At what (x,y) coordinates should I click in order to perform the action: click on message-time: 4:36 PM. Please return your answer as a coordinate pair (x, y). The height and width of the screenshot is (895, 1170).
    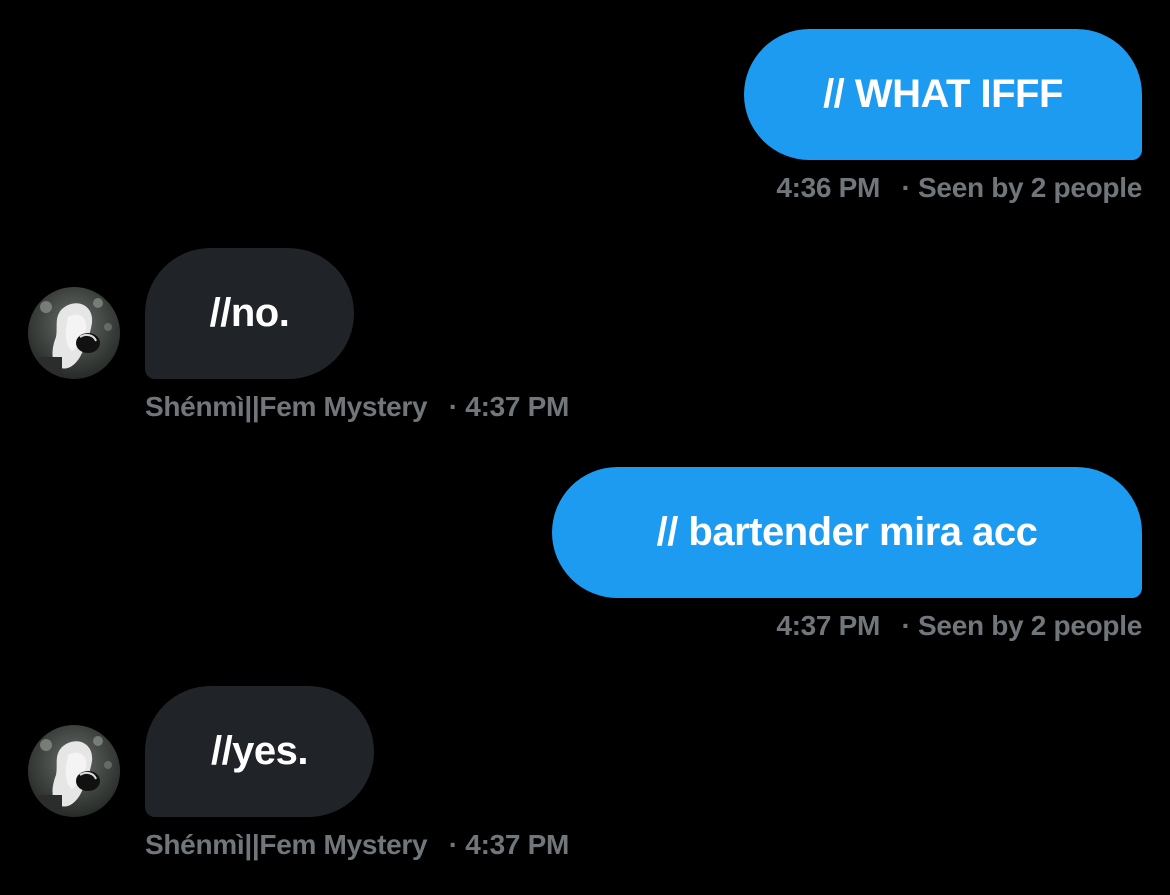
    Looking at the image, I should click on (828, 187).